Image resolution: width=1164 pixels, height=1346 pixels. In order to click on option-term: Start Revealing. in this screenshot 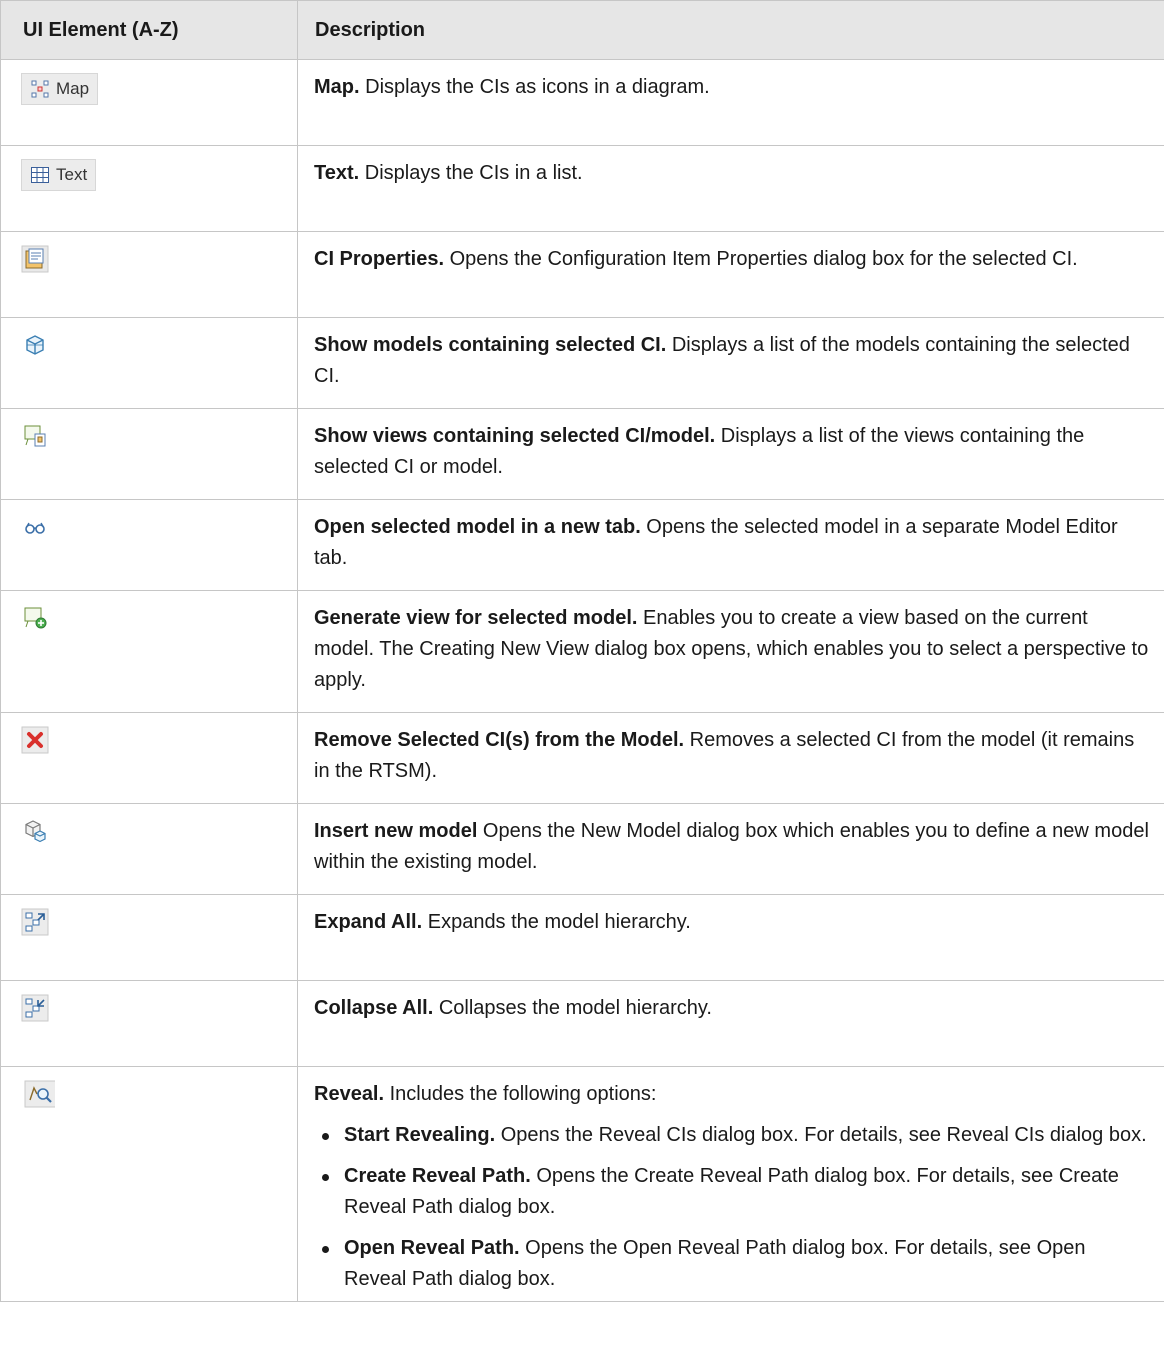, I will do `click(420, 1135)`.